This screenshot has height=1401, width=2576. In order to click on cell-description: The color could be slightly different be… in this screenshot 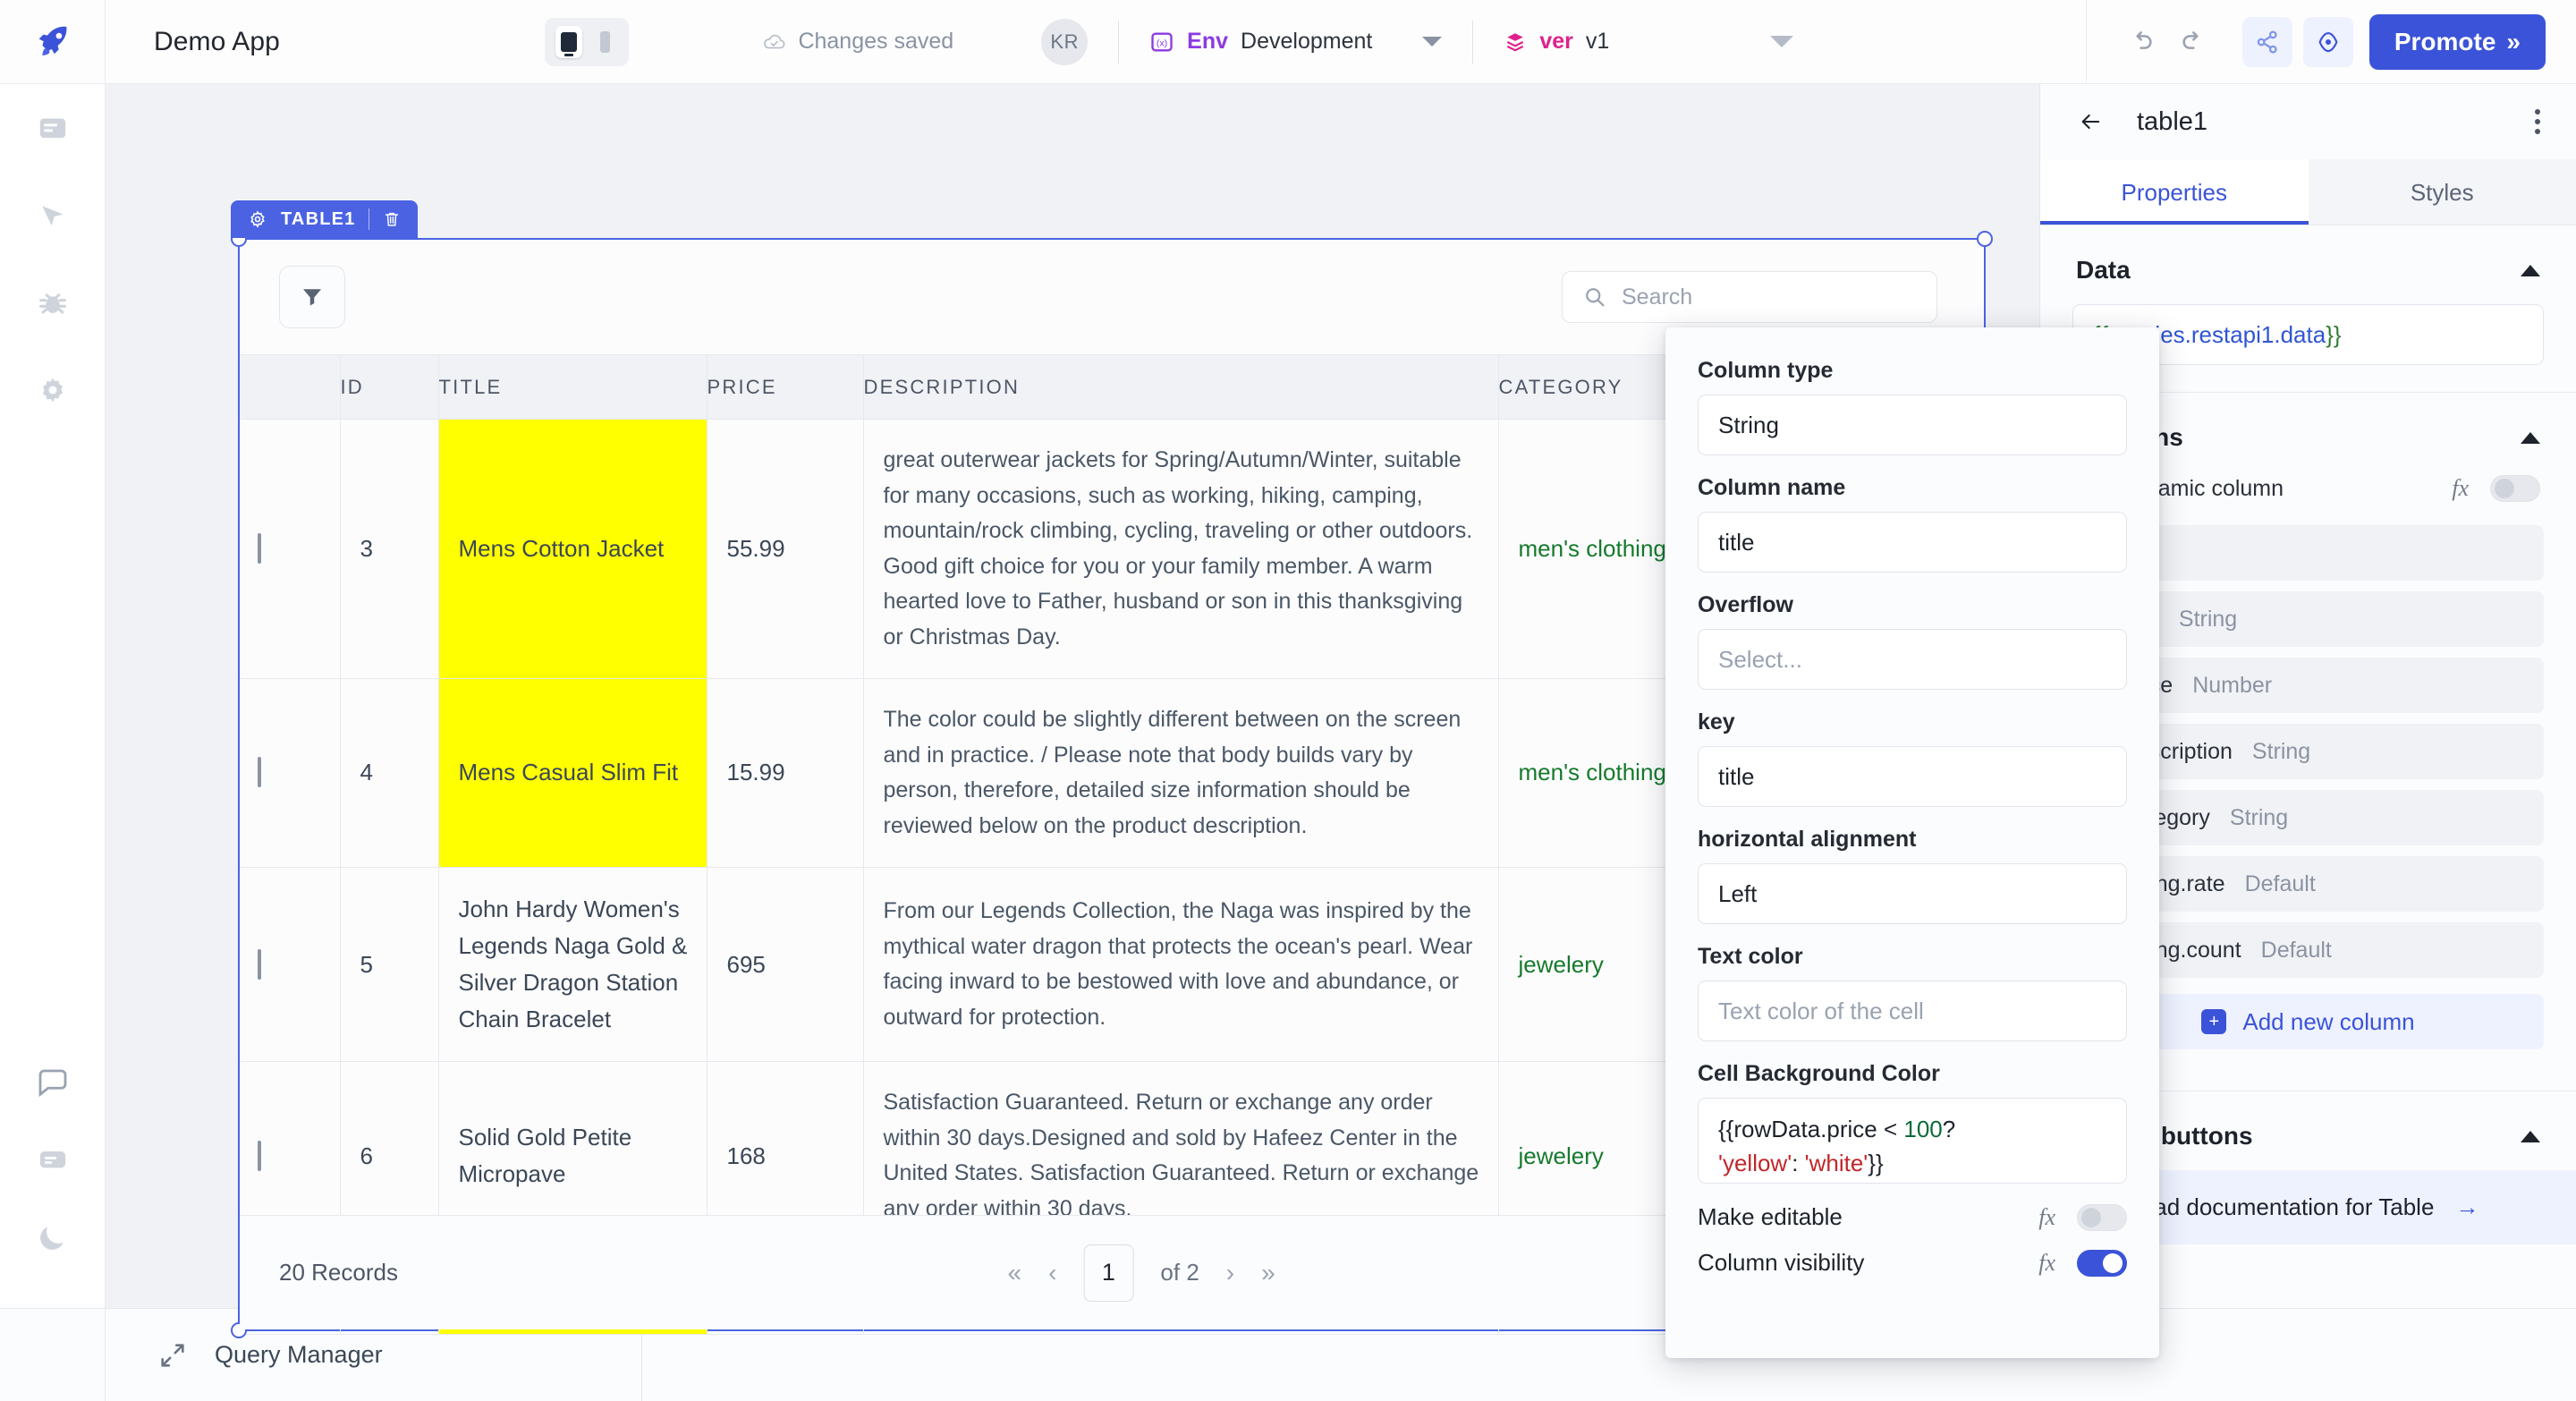, I will do `click(1172, 772)`.